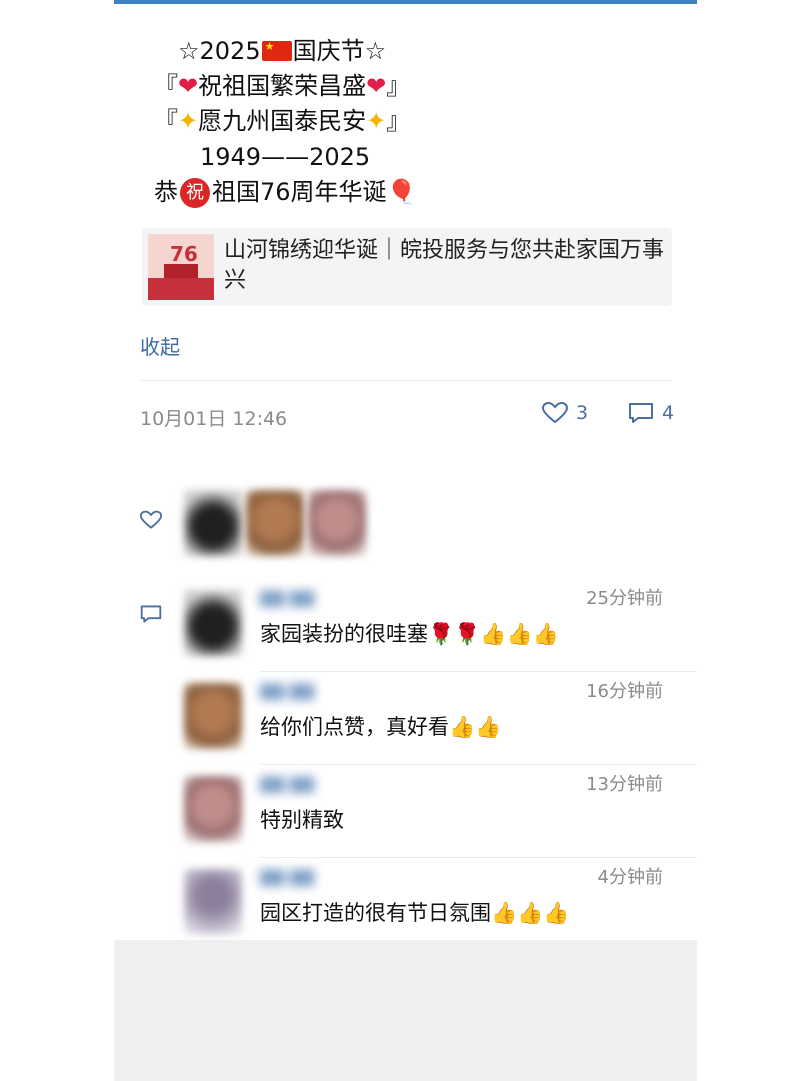  I want to click on post-line-4: 1949——2025, so click(285, 157).